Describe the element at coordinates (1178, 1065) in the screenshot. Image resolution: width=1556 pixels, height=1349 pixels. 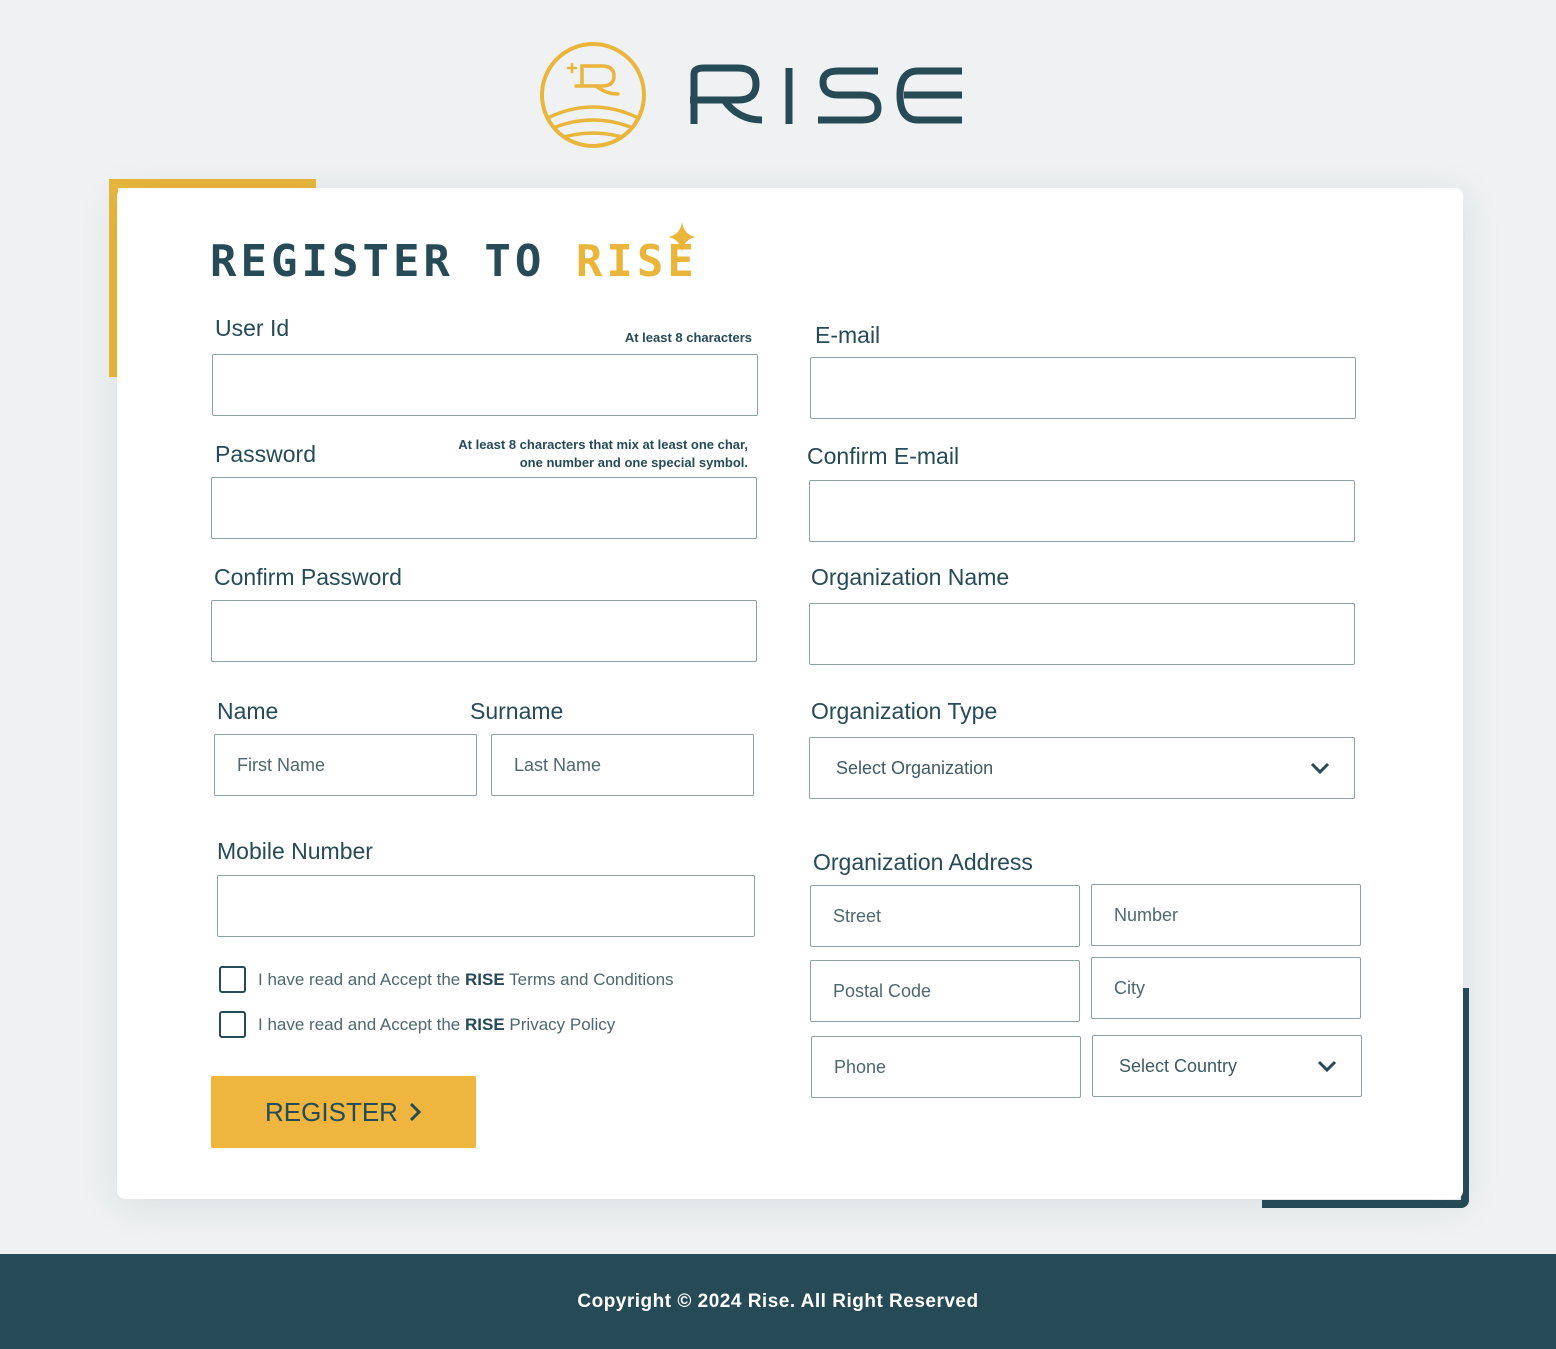
I see `country-value: Select Country` at that location.